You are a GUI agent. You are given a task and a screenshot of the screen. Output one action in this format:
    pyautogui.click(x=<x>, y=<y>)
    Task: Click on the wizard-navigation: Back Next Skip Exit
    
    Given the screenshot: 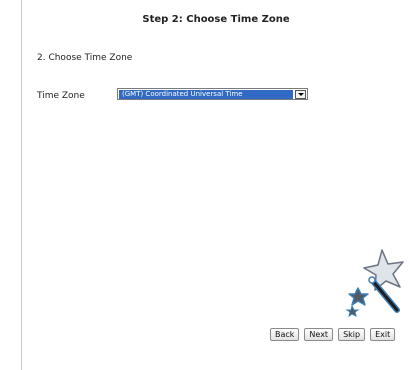 What is the action you would take?
    pyautogui.click(x=333, y=334)
    